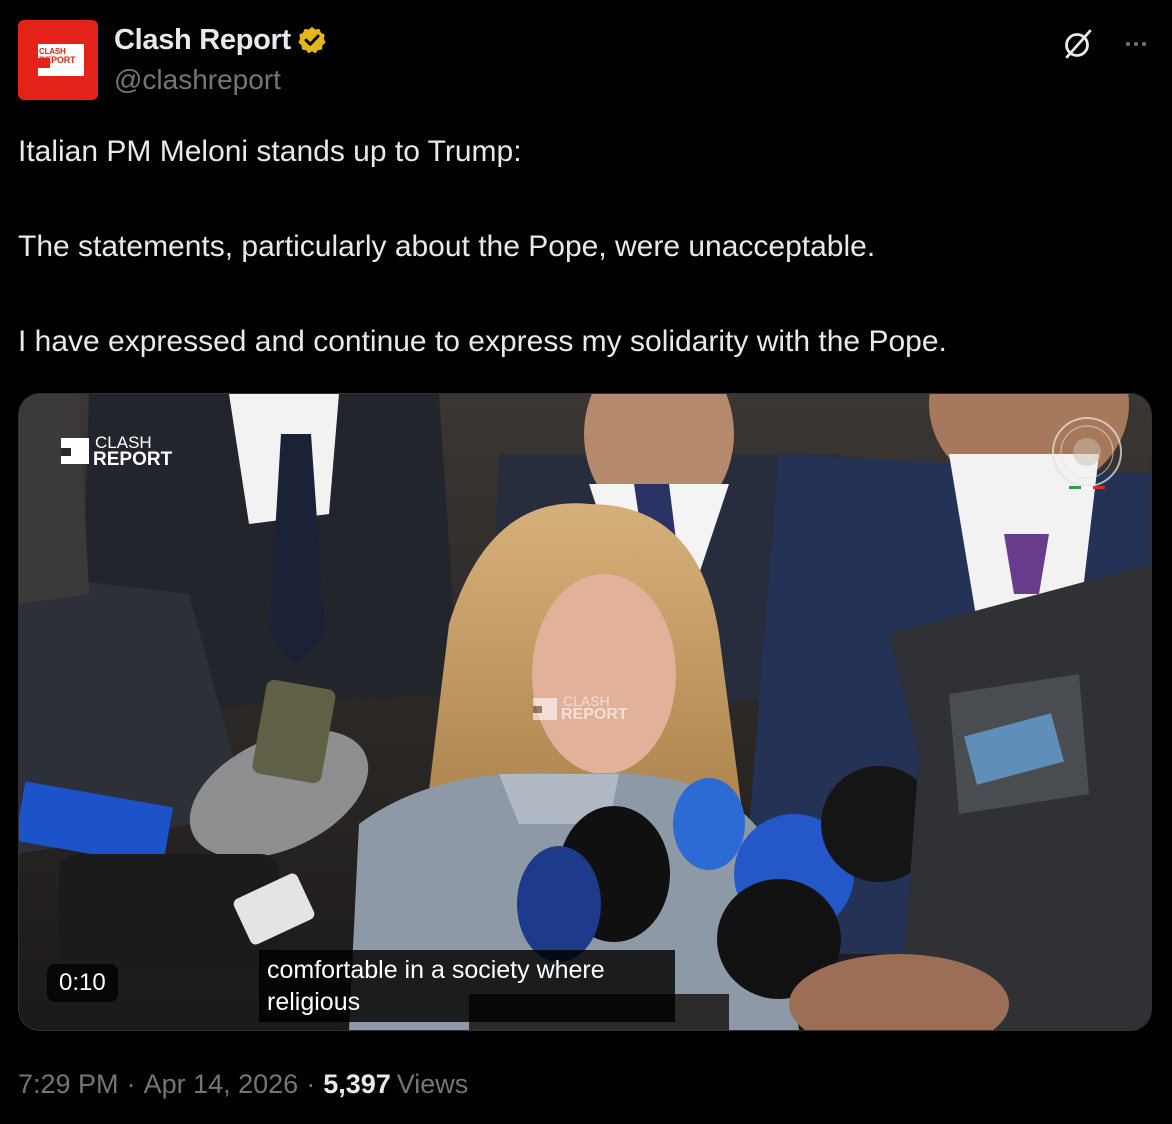  I want to click on verified-badge-icon, so click(312, 40).